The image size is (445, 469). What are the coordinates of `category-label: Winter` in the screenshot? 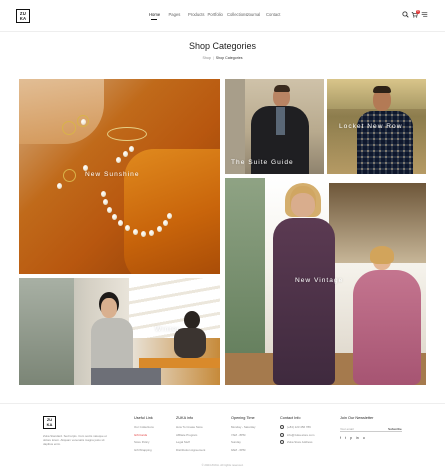 It's located at (168, 329).